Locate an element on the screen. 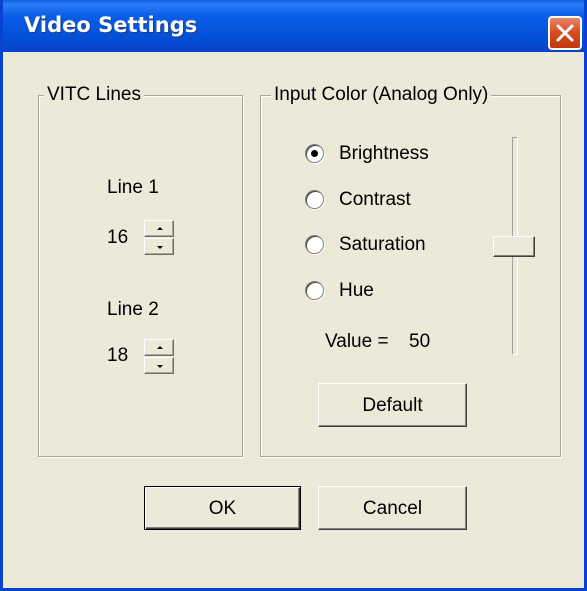 This screenshot has width=587, height=591. line2-spin-up-button is located at coordinates (159, 347).